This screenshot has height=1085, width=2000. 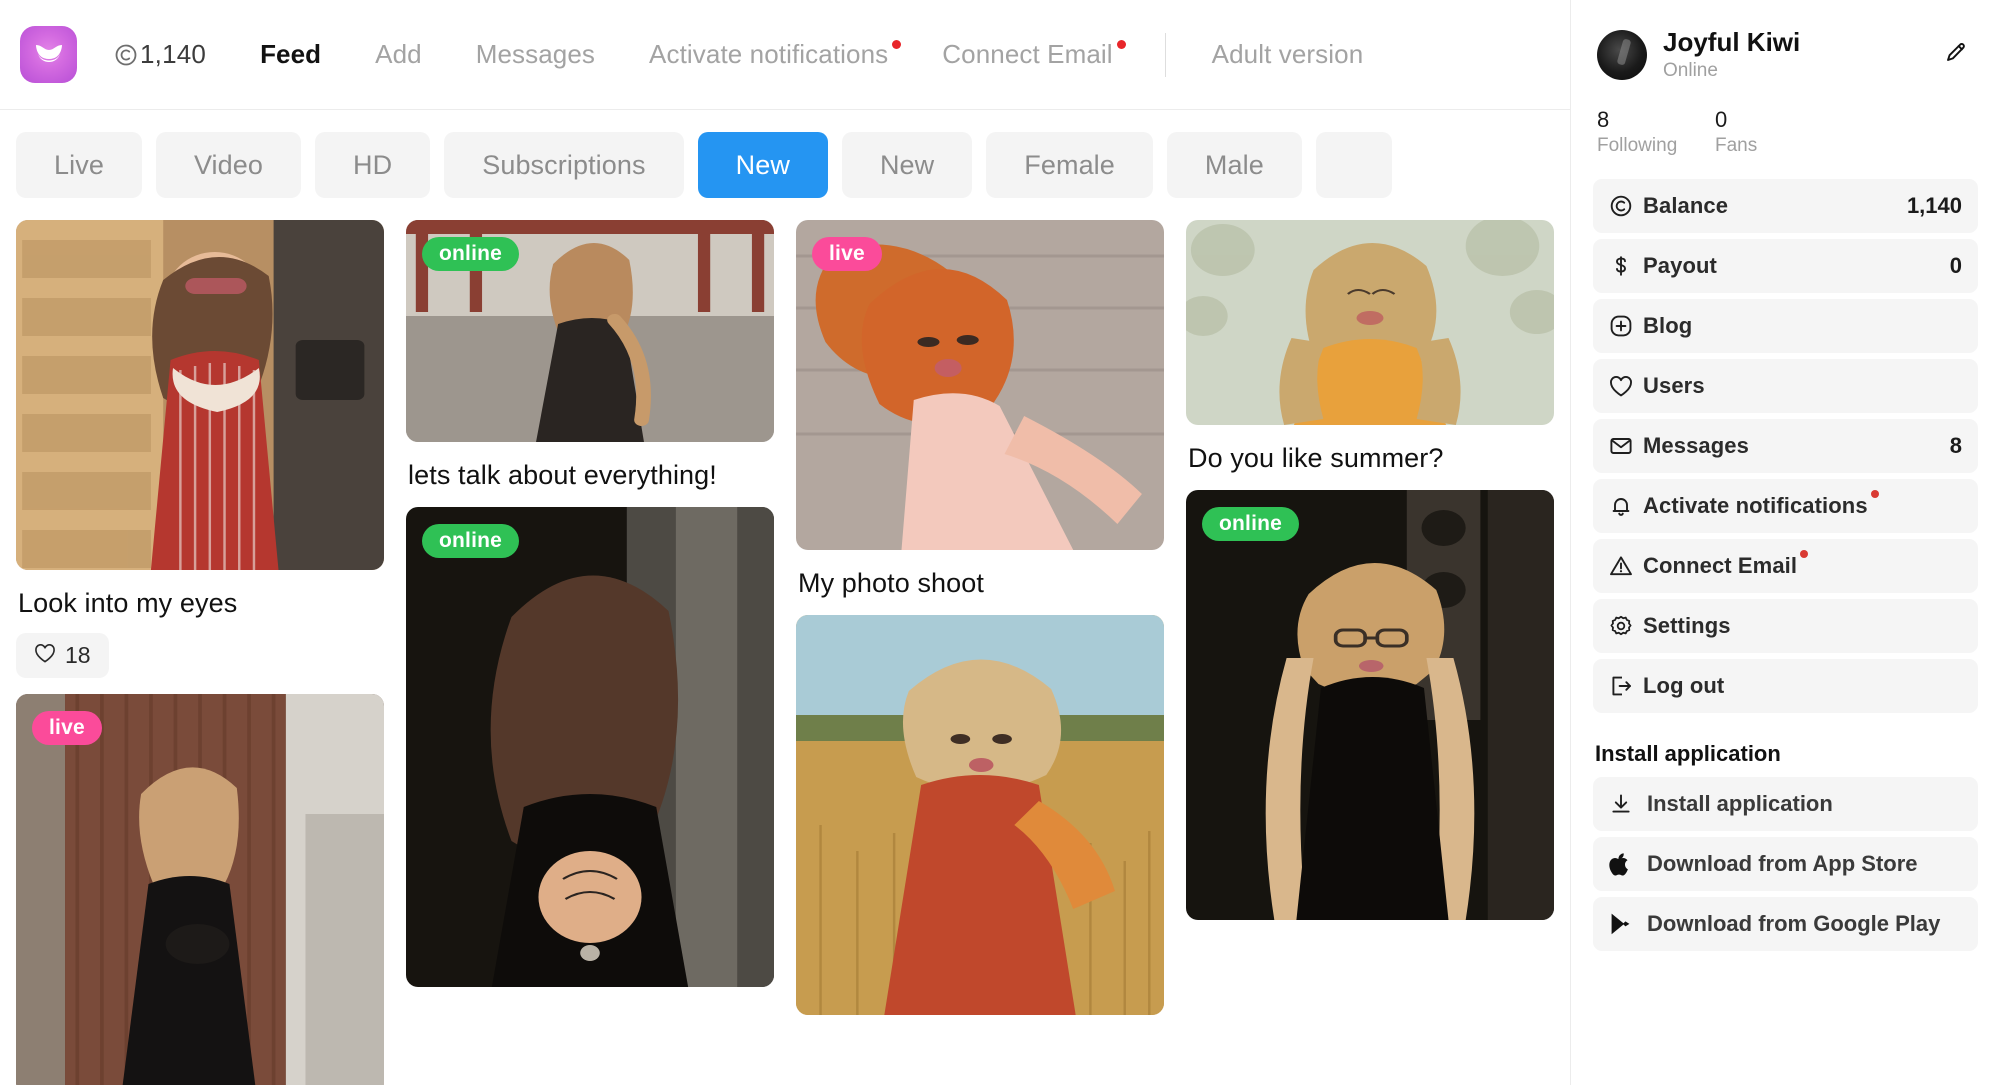 What do you see at coordinates (1688, 754) in the screenshot?
I see `install-application-heading: Install application` at bounding box center [1688, 754].